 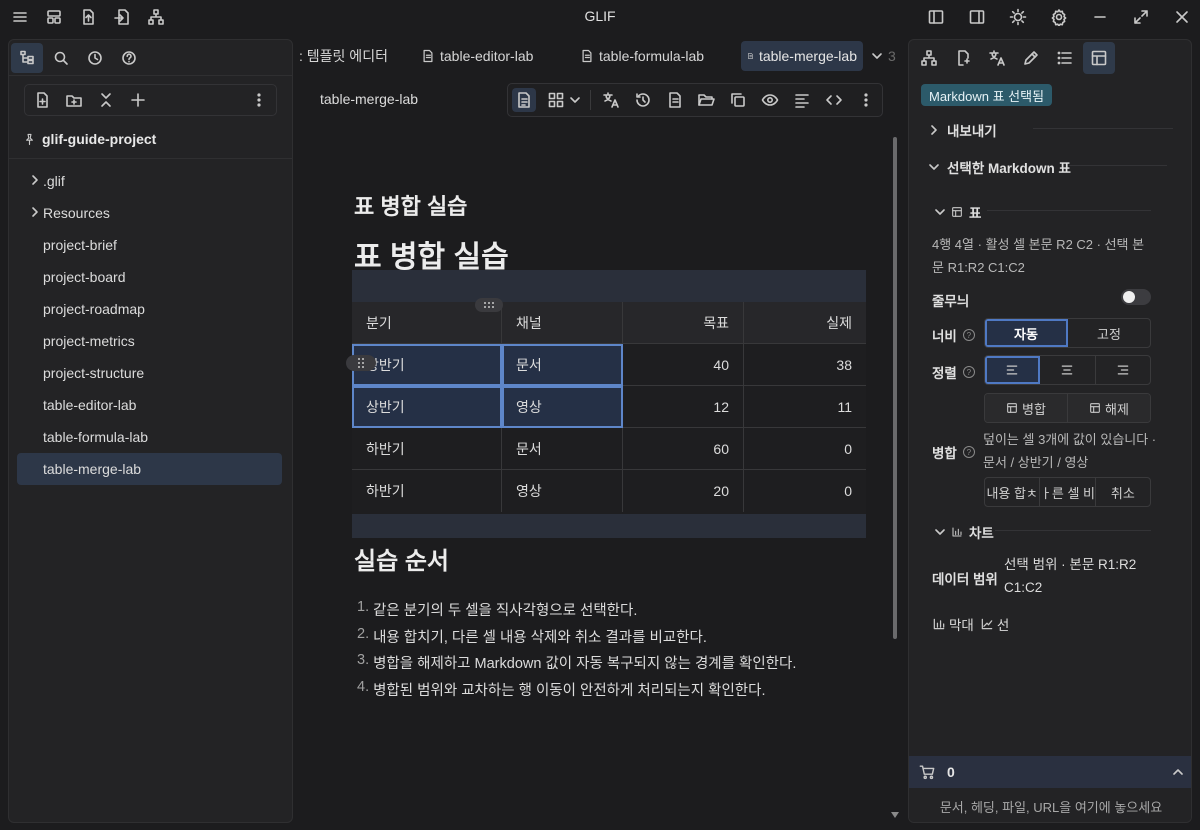 I want to click on width-fixed-button: 고정, so click(x=1109, y=333).